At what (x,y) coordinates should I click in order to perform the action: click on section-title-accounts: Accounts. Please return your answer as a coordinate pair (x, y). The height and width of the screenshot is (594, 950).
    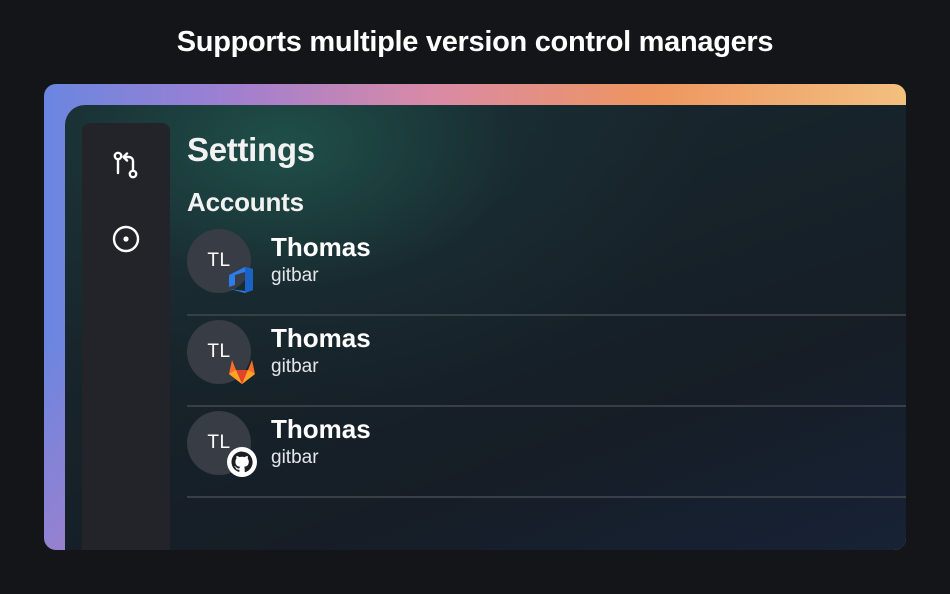
    Looking at the image, I should click on (245, 202).